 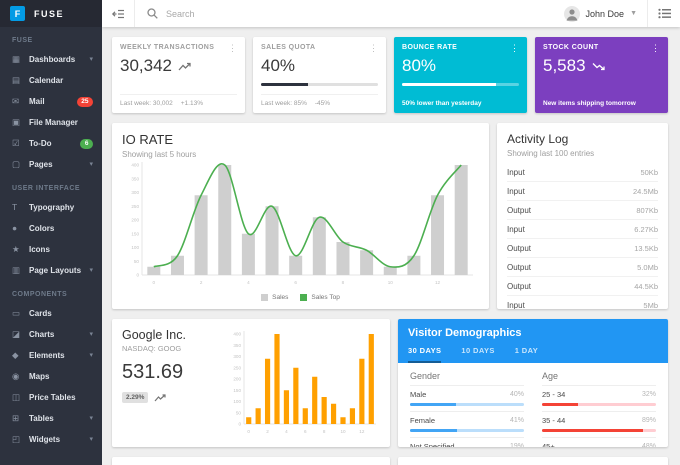 I want to click on sidebar-item-pages: ▢ Pages ▾, so click(x=51, y=164).